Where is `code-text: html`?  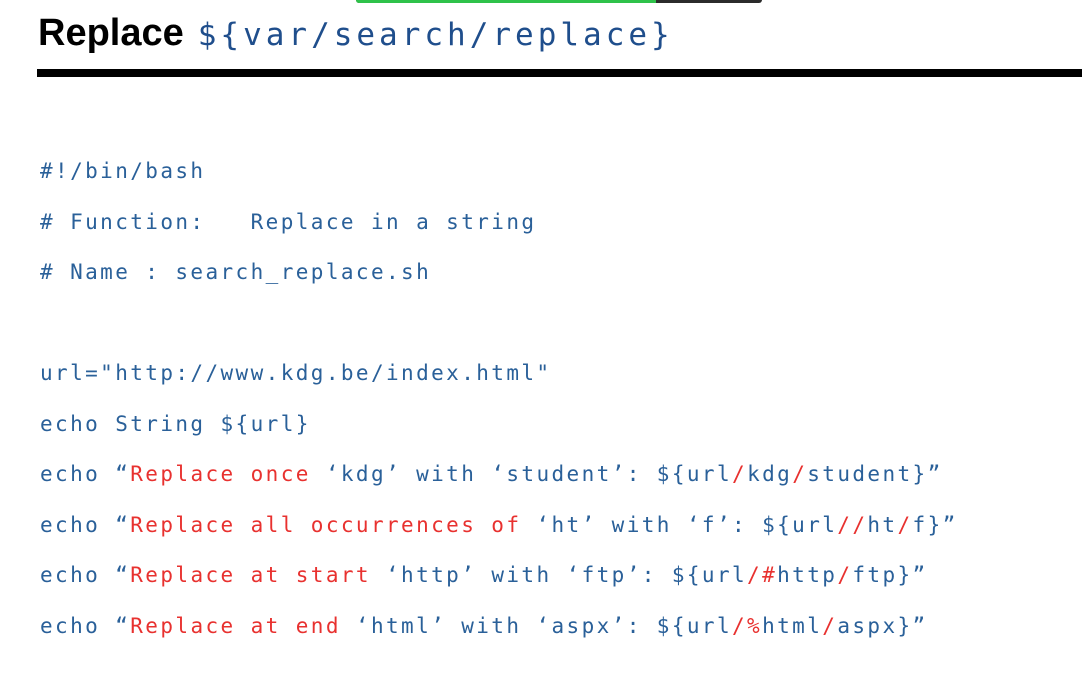 code-text: html is located at coordinates (792, 625).